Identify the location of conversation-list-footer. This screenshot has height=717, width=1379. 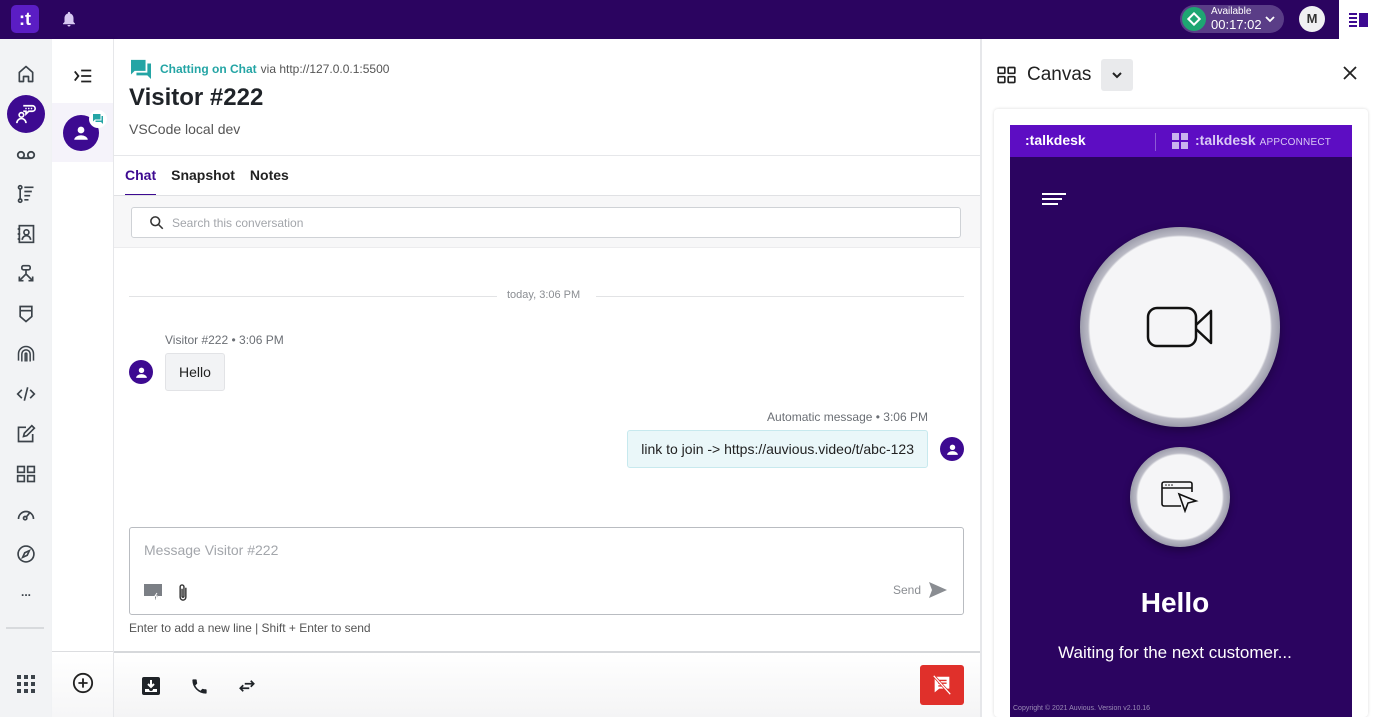
(82, 684).